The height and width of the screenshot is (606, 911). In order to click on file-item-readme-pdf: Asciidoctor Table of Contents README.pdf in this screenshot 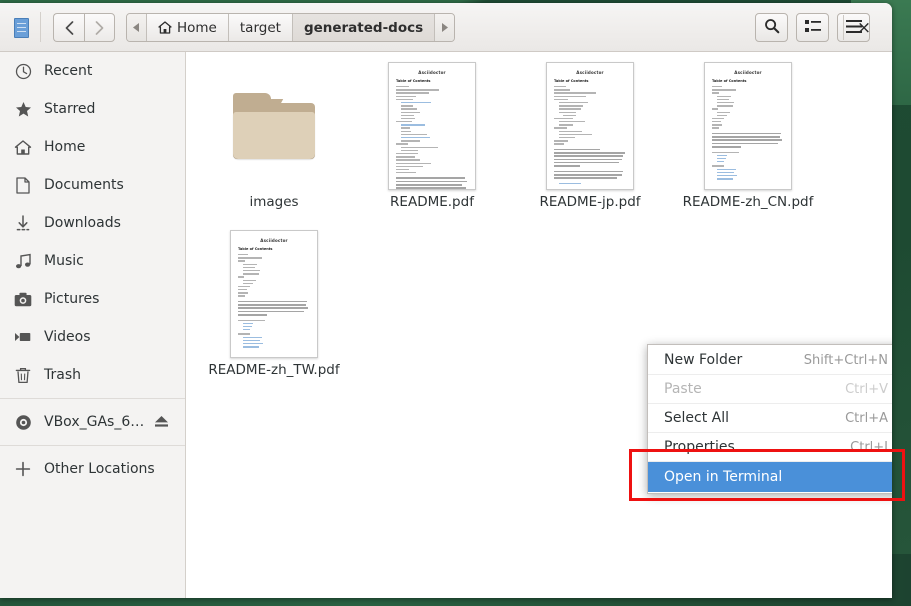, I will do `click(432, 142)`.